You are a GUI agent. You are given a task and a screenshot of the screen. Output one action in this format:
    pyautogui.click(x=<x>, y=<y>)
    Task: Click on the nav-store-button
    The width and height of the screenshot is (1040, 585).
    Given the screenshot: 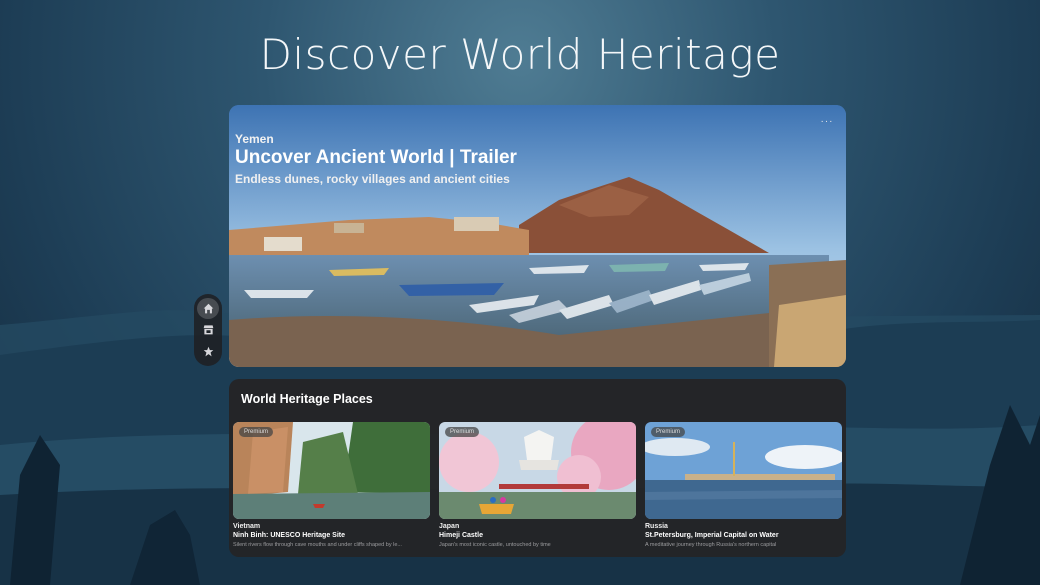 What is the action you would take?
    pyautogui.click(x=208, y=329)
    